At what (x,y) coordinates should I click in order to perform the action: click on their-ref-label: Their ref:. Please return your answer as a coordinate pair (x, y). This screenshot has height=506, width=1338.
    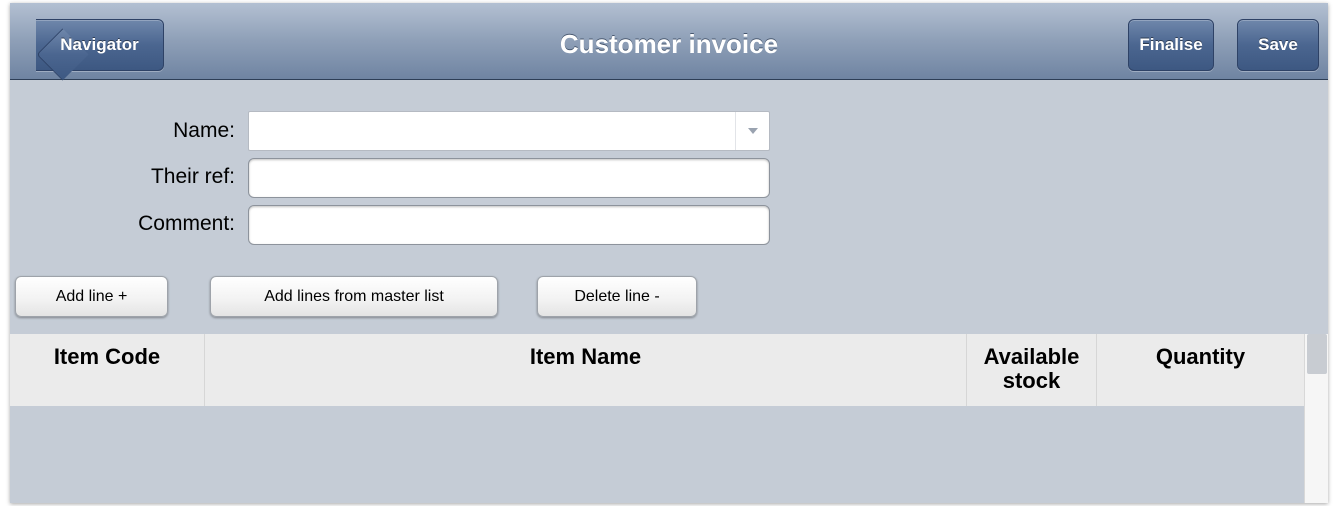
    Looking at the image, I should click on (192, 176).